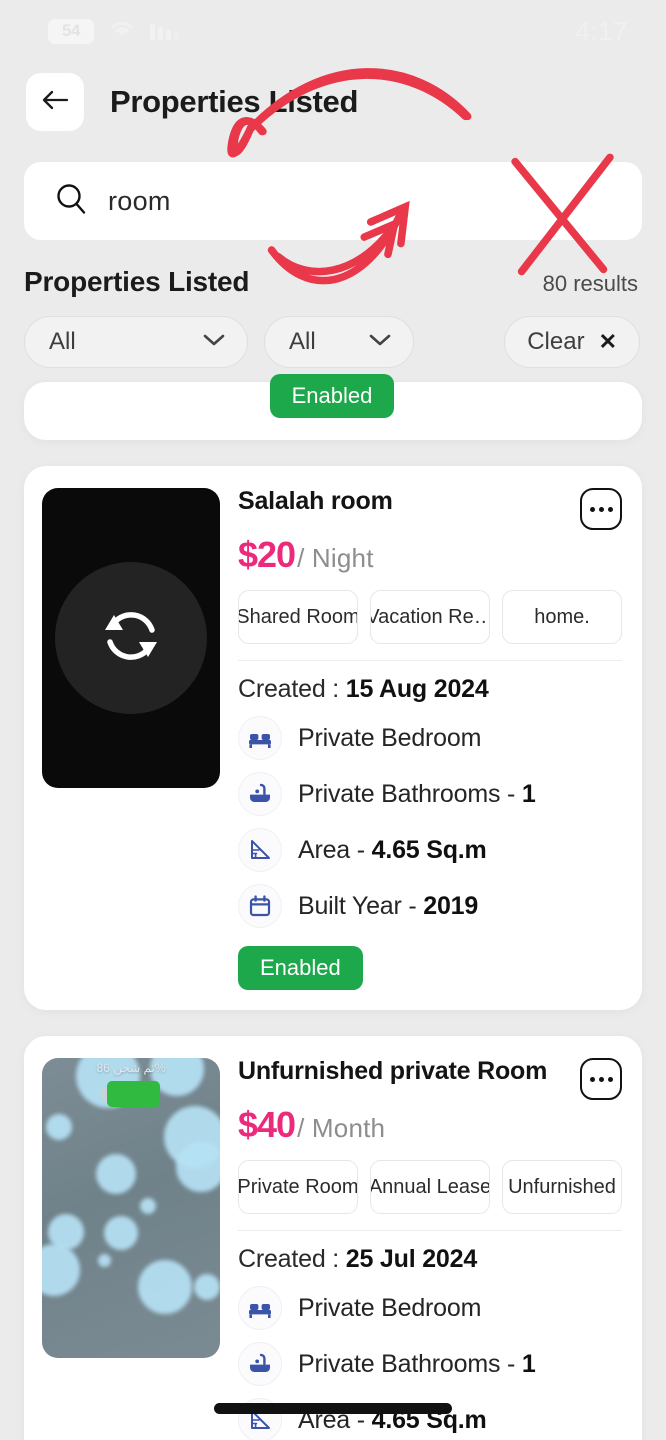 The width and height of the screenshot is (666, 1440). I want to click on property-tag: home., so click(562, 617).